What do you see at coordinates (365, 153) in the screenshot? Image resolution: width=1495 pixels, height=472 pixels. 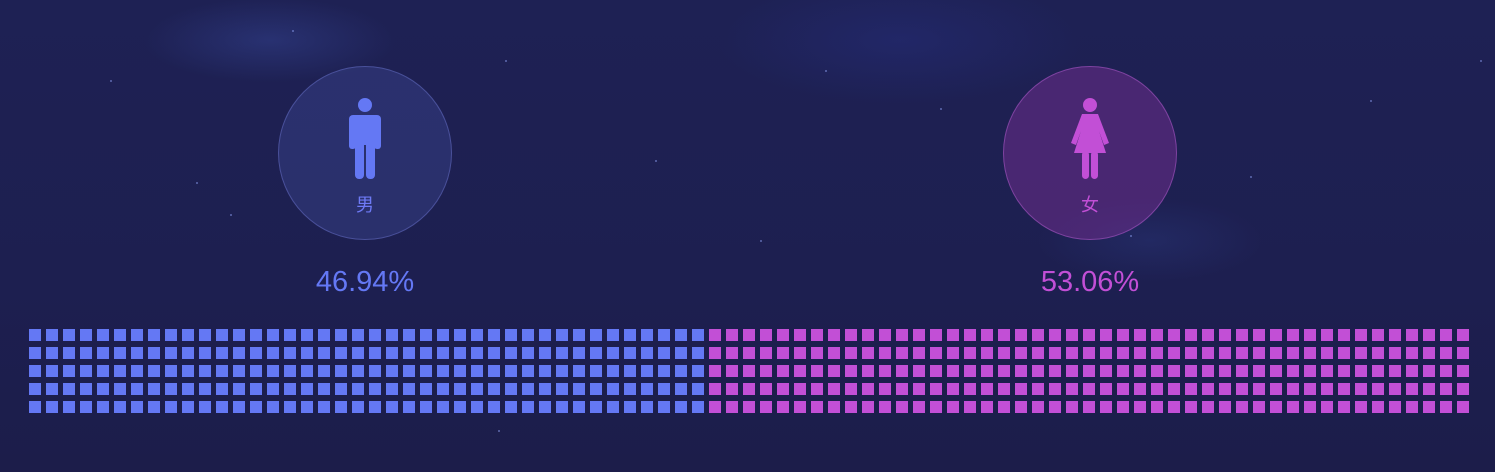 I see `male-indicator: 男` at bounding box center [365, 153].